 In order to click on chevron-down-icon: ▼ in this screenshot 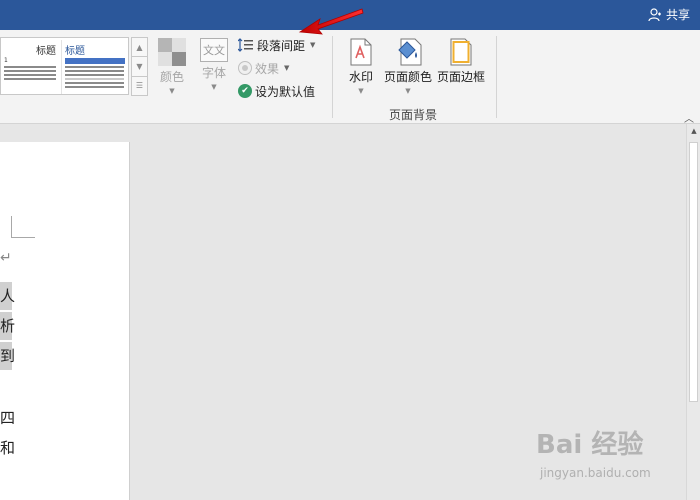, I will do `click(139, 66)`.